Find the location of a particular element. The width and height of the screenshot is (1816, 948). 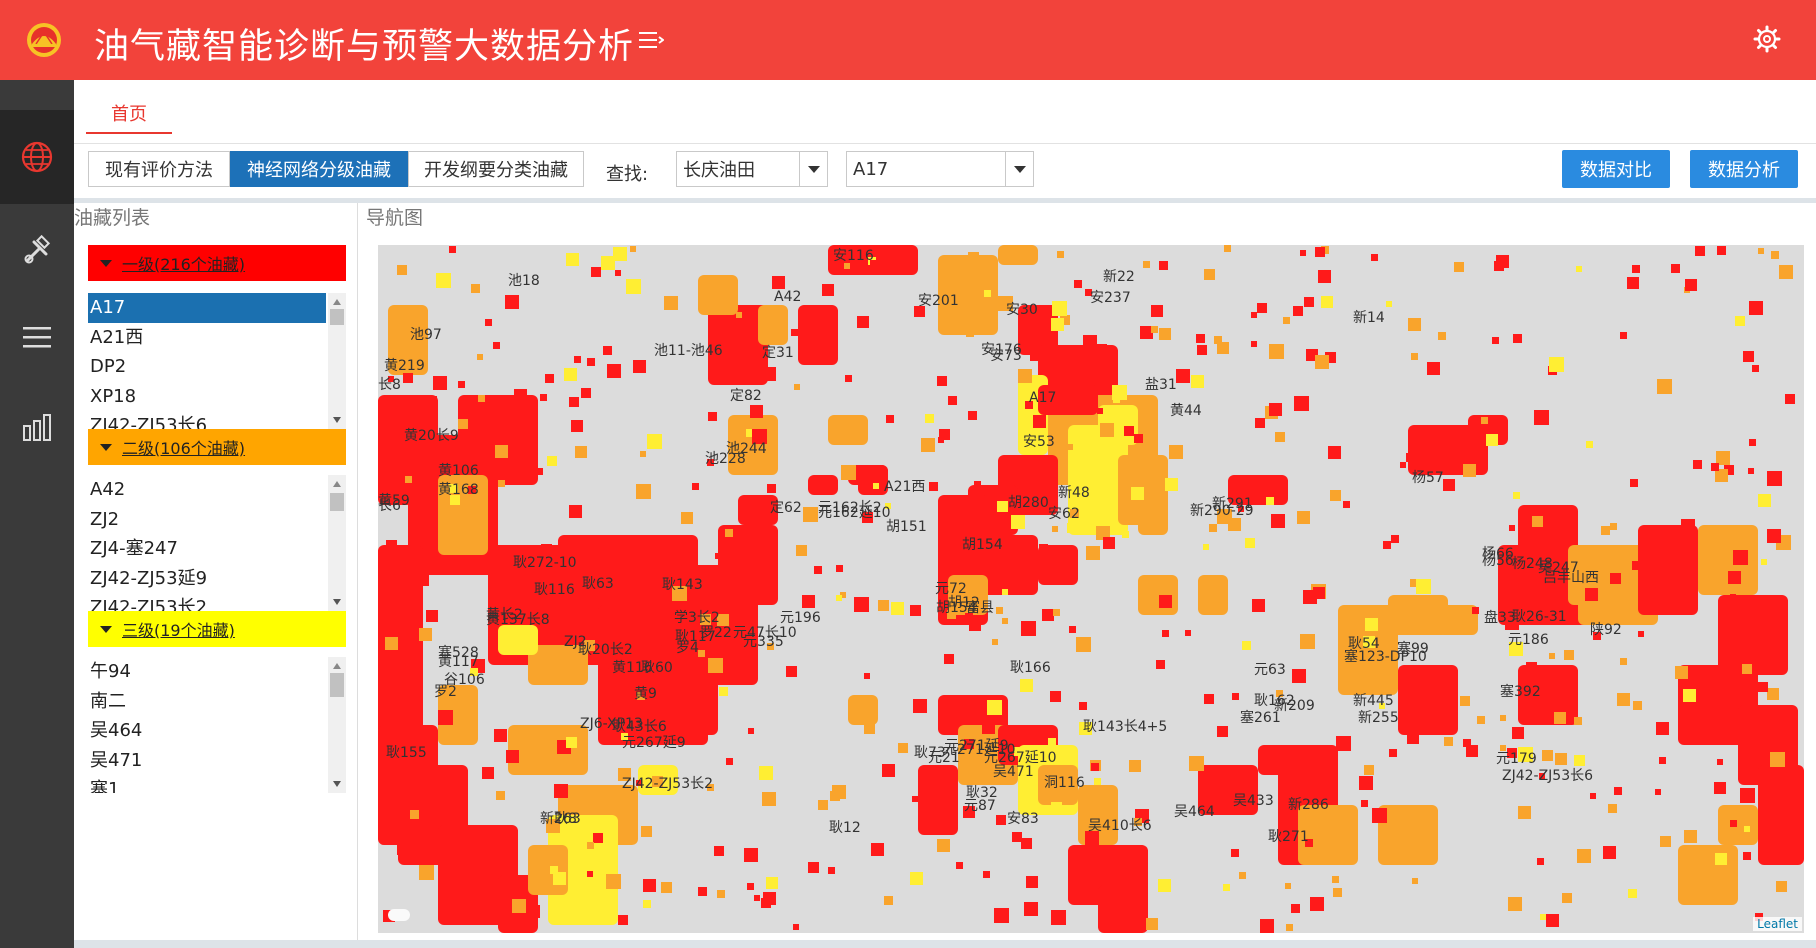

level-3-header: 三级(19个油藏) is located at coordinates (217, 629).